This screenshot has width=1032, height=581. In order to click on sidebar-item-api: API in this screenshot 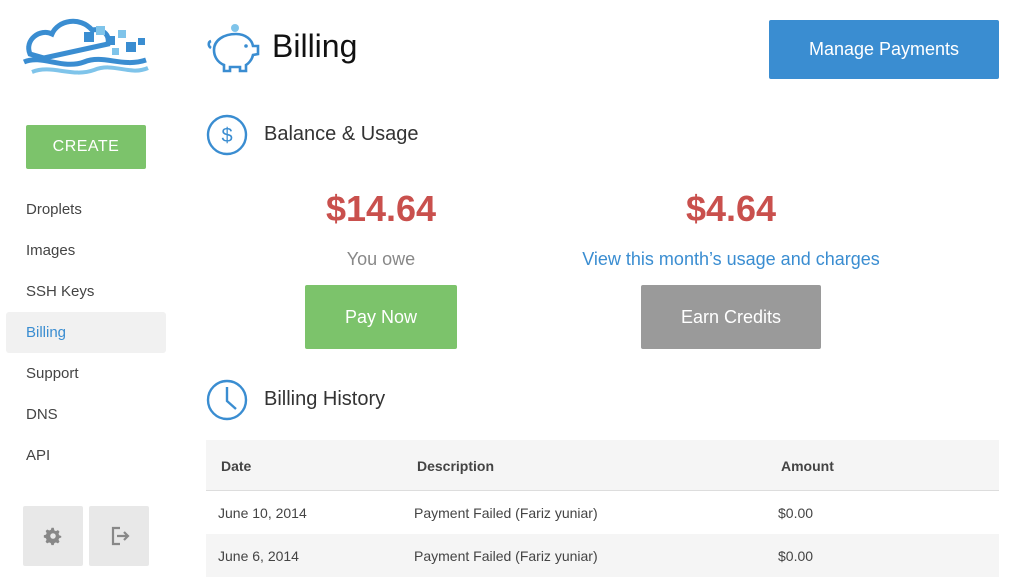, I will do `click(86, 455)`.